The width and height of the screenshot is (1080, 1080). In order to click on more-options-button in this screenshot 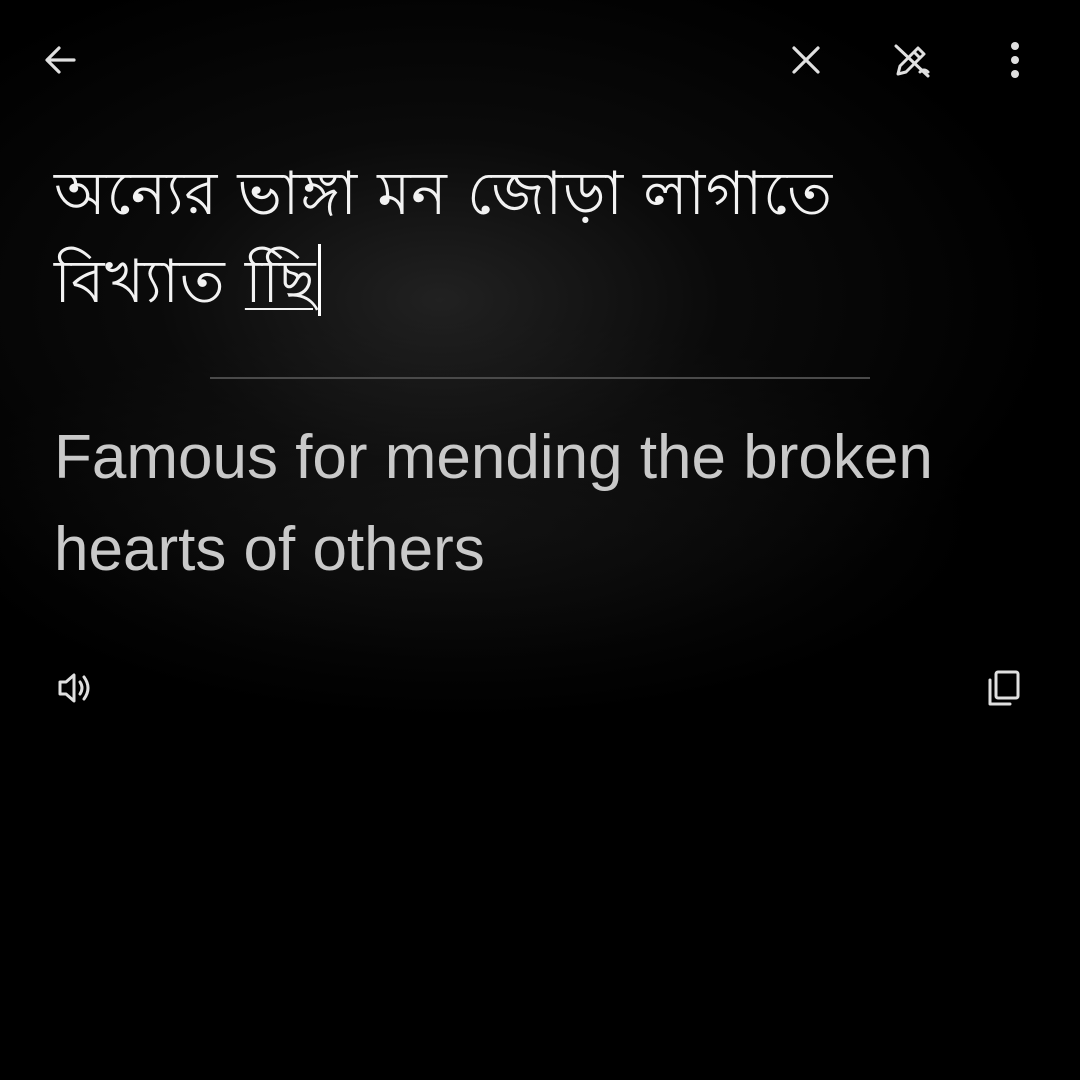, I will do `click(1015, 60)`.